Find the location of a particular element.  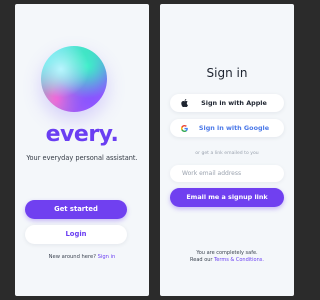

safety-note: You are completely safe. is located at coordinates (227, 253).